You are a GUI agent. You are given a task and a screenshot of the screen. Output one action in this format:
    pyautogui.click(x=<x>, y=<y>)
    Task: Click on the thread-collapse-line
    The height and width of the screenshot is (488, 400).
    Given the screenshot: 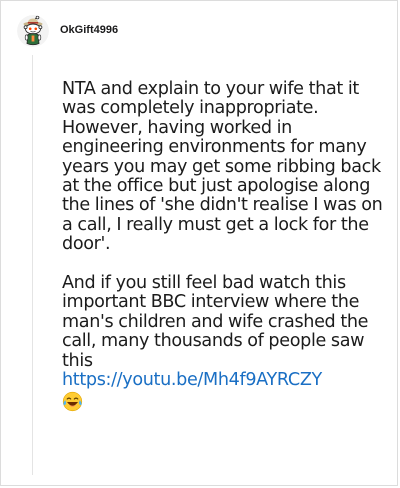 What is the action you would take?
    pyautogui.click(x=32, y=265)
    